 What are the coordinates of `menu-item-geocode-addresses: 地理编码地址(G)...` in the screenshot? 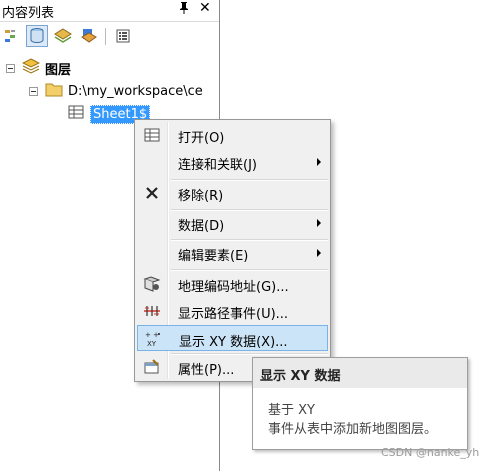 It's located at (232, 284).